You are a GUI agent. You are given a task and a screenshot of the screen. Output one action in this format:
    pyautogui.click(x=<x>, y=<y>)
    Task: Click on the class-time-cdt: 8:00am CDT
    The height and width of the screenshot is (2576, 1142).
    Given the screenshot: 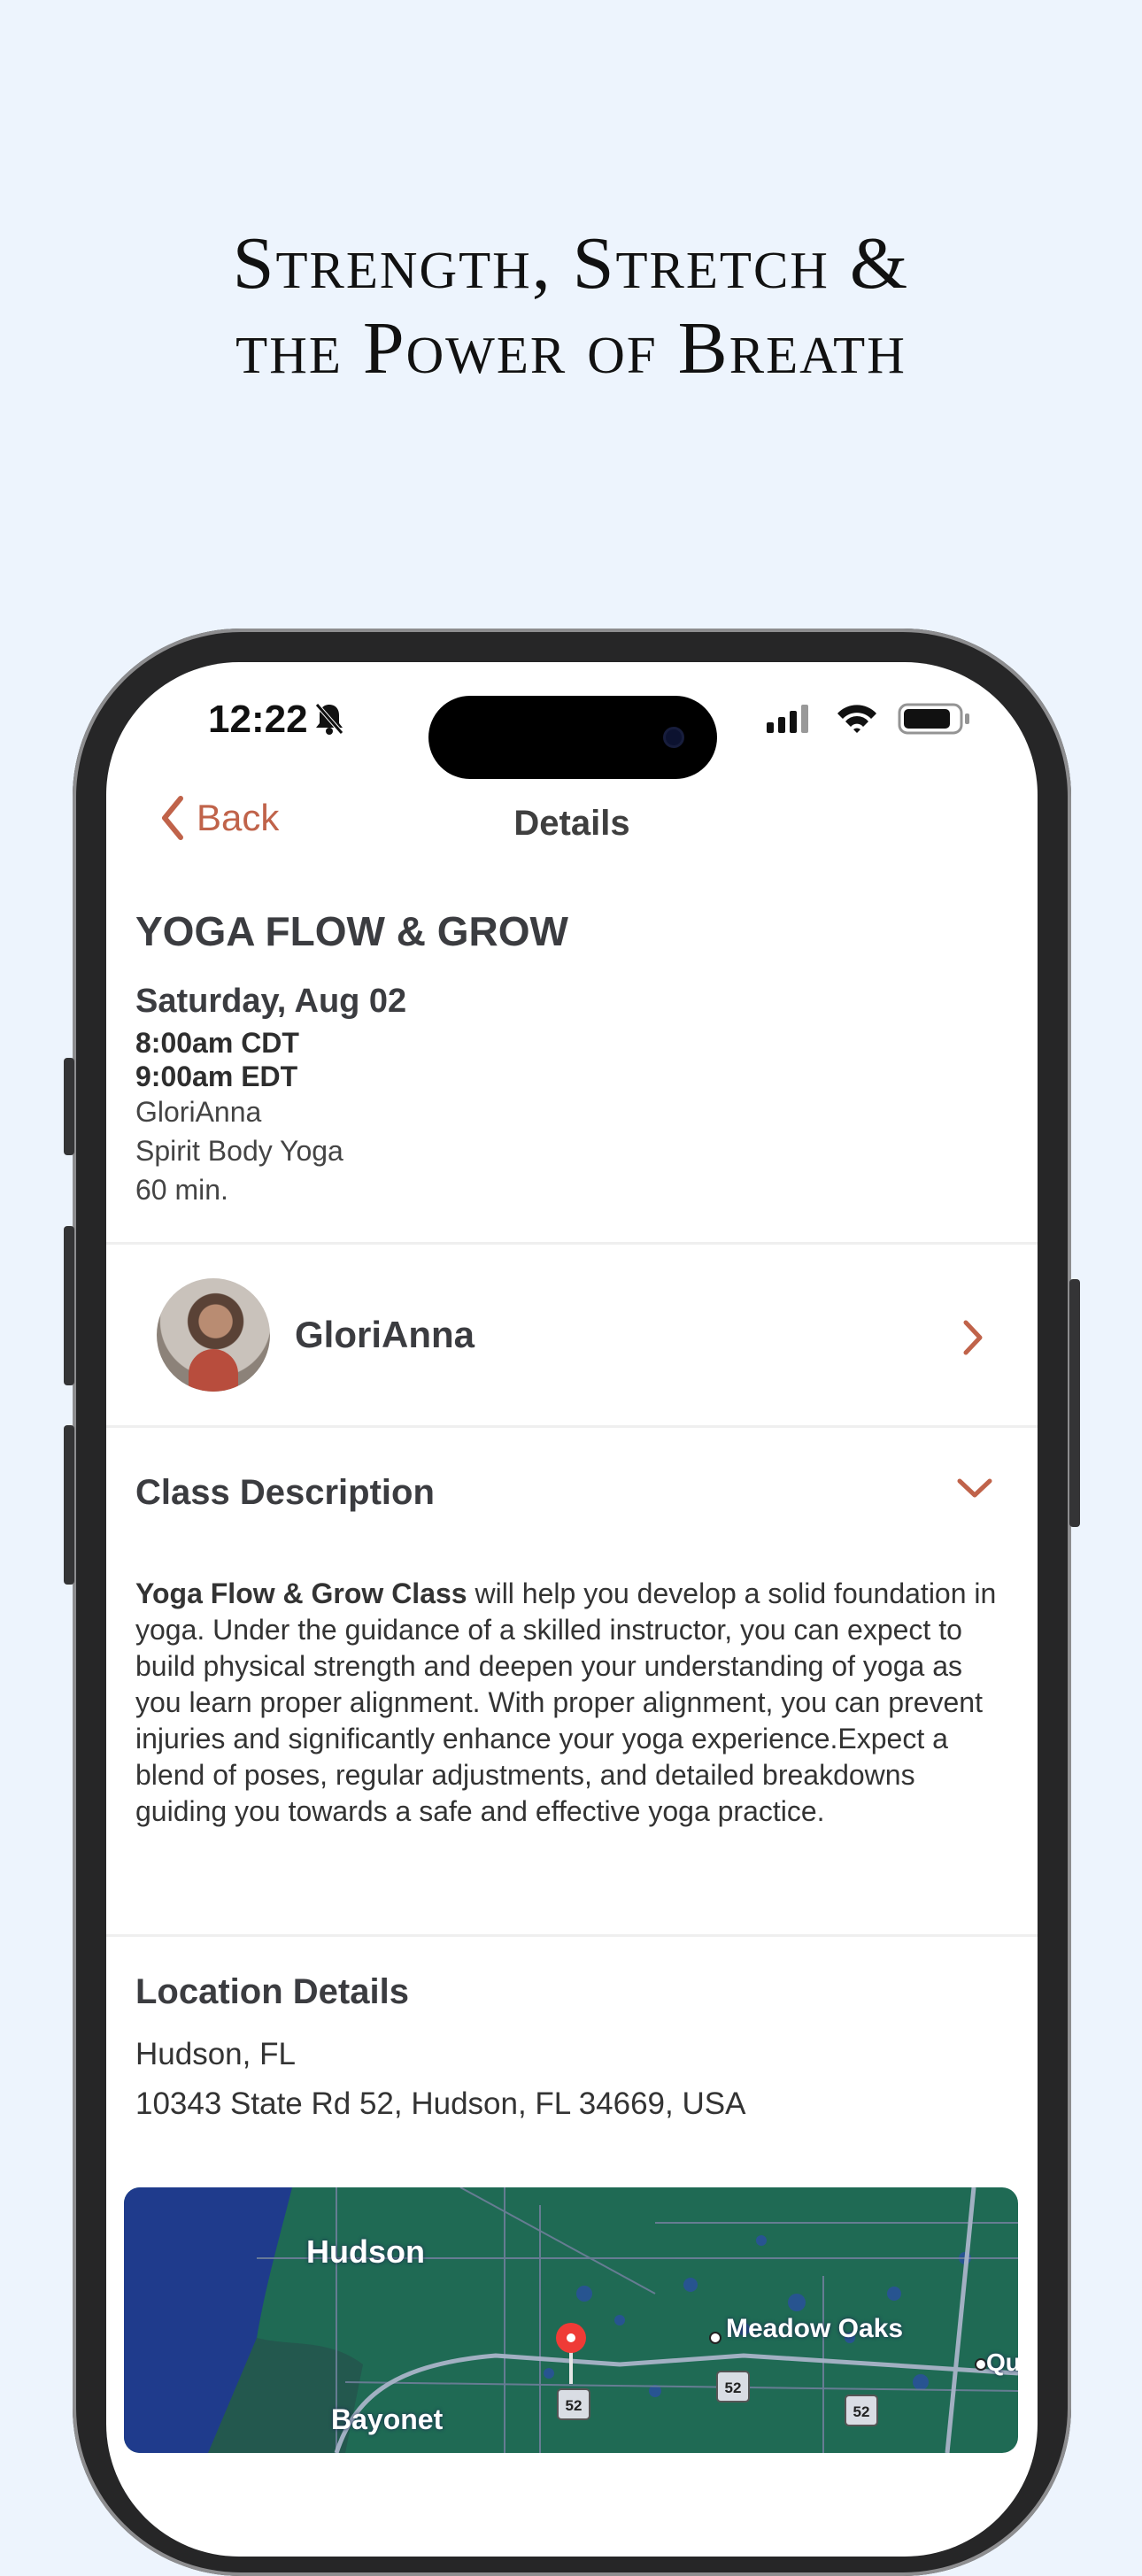 What is the action you would take?
    pyautogui.click(x=217, y=1043)
    